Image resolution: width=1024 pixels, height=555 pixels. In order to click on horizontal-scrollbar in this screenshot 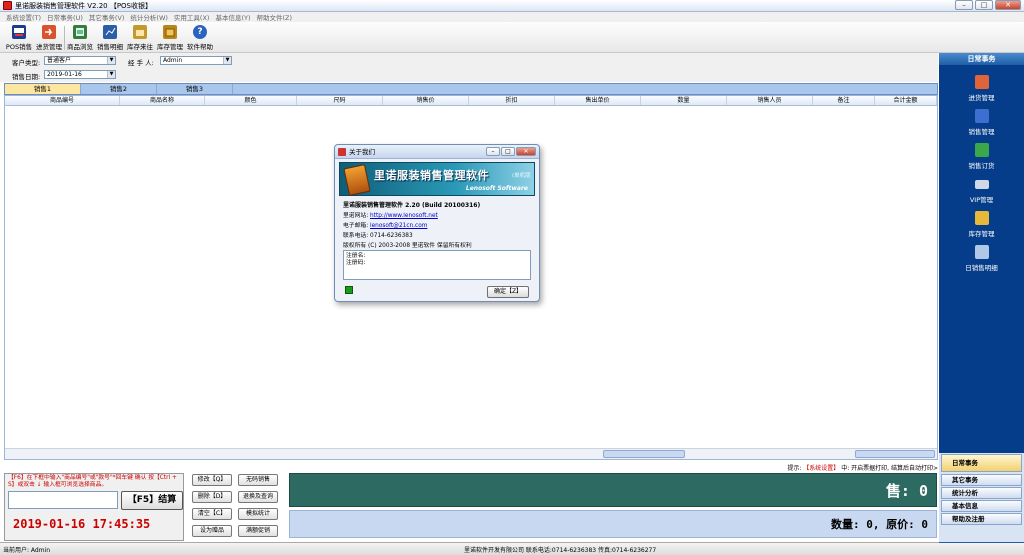, I will do `click(471, 453)`.